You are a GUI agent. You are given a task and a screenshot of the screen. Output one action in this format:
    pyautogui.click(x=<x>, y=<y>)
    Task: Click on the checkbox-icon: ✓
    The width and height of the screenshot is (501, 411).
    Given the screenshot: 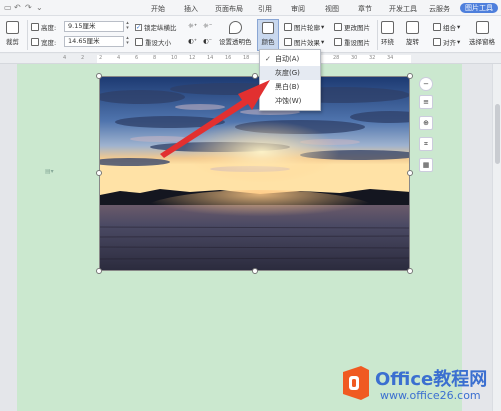 What is the action you would take?
    pyautogui.click(x=138, y=27)
    